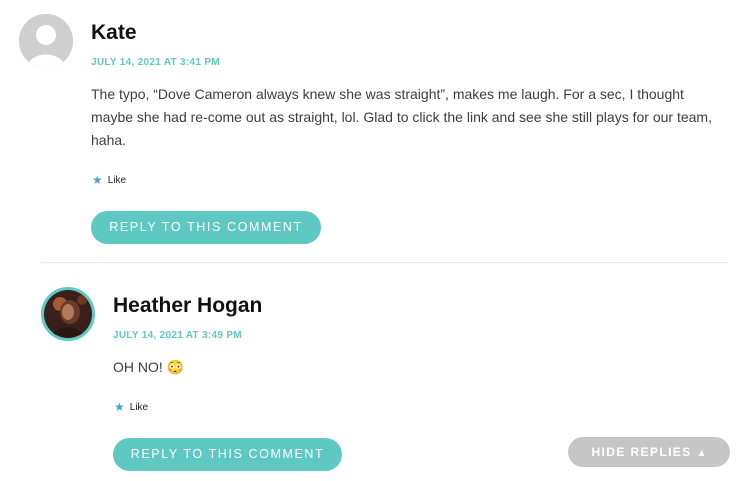 Image resolution: width=746 pixels, height=481 pixels. Describe the element at coordinates (68, 314) in the screenshot. I see `user-photo-avatar-icon` at that location.